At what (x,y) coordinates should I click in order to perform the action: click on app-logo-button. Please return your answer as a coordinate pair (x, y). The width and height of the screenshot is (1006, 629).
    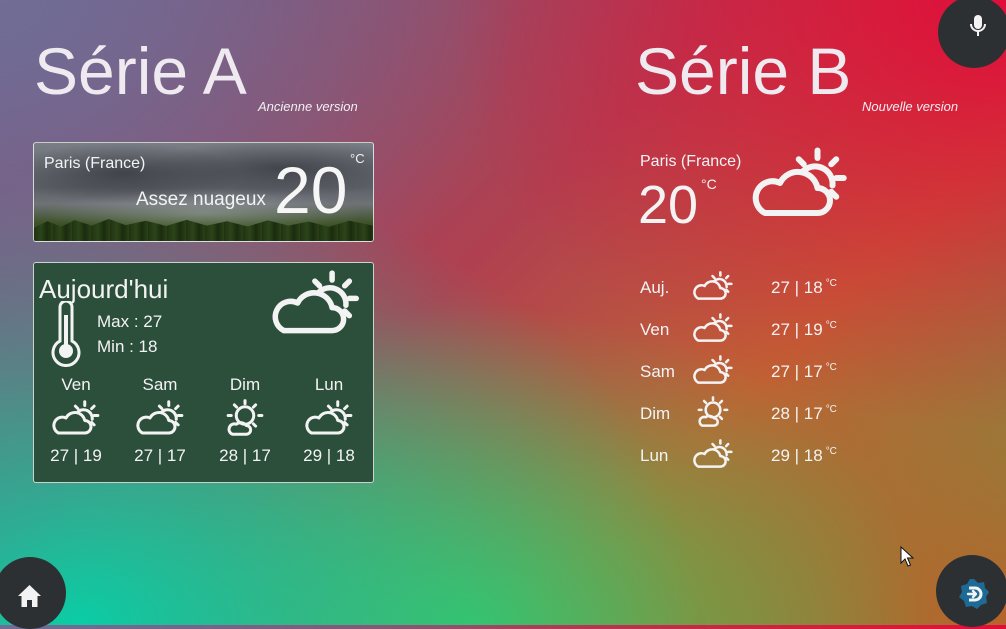
    Looking at the image, I should click on (971, 591).